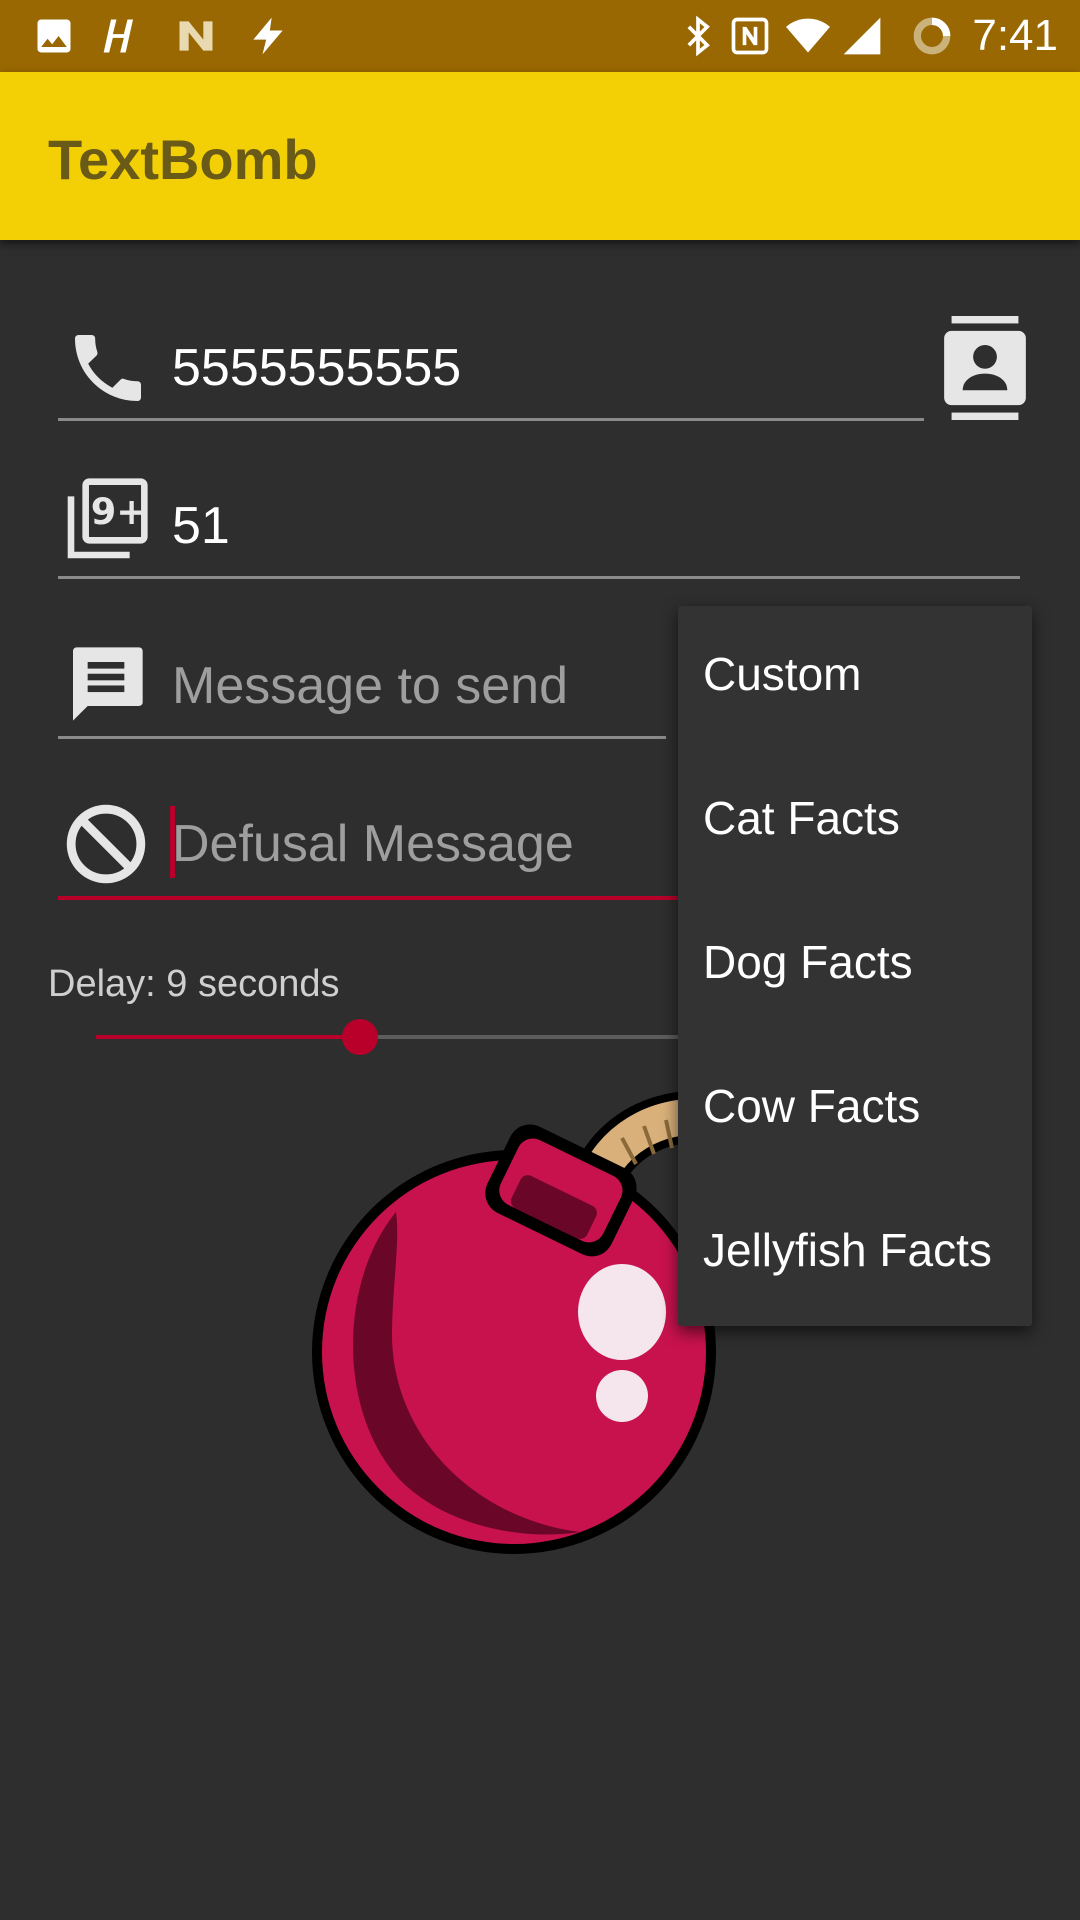  I want to click on menu-item-cow-facts: Cow Facts, so click(855, 1110).